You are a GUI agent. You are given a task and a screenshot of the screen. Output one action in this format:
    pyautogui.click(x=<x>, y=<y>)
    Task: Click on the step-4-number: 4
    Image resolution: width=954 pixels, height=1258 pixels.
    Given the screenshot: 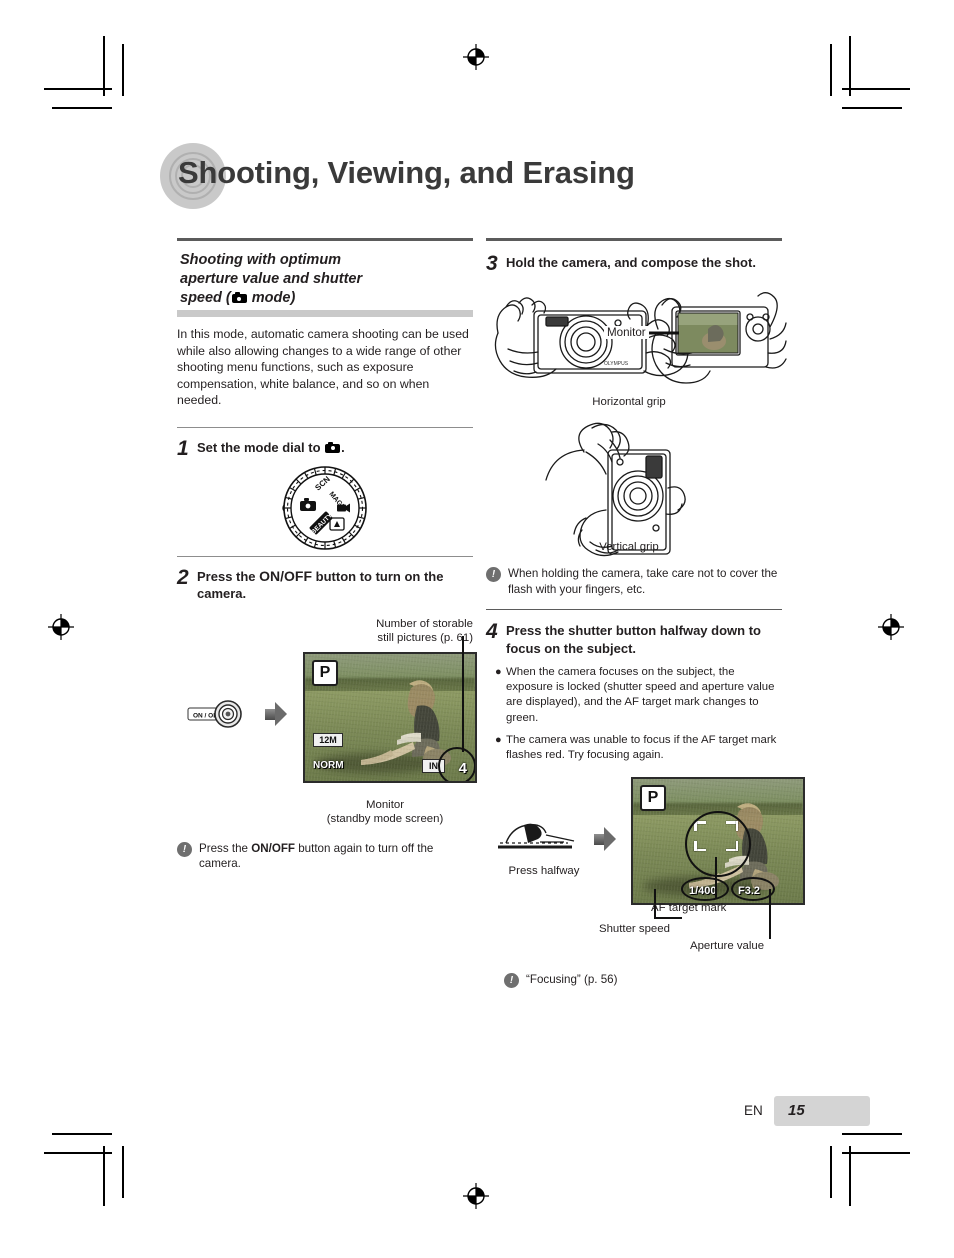 What is the action you would take?
    pyautogui.click(x=492, y=631)
    